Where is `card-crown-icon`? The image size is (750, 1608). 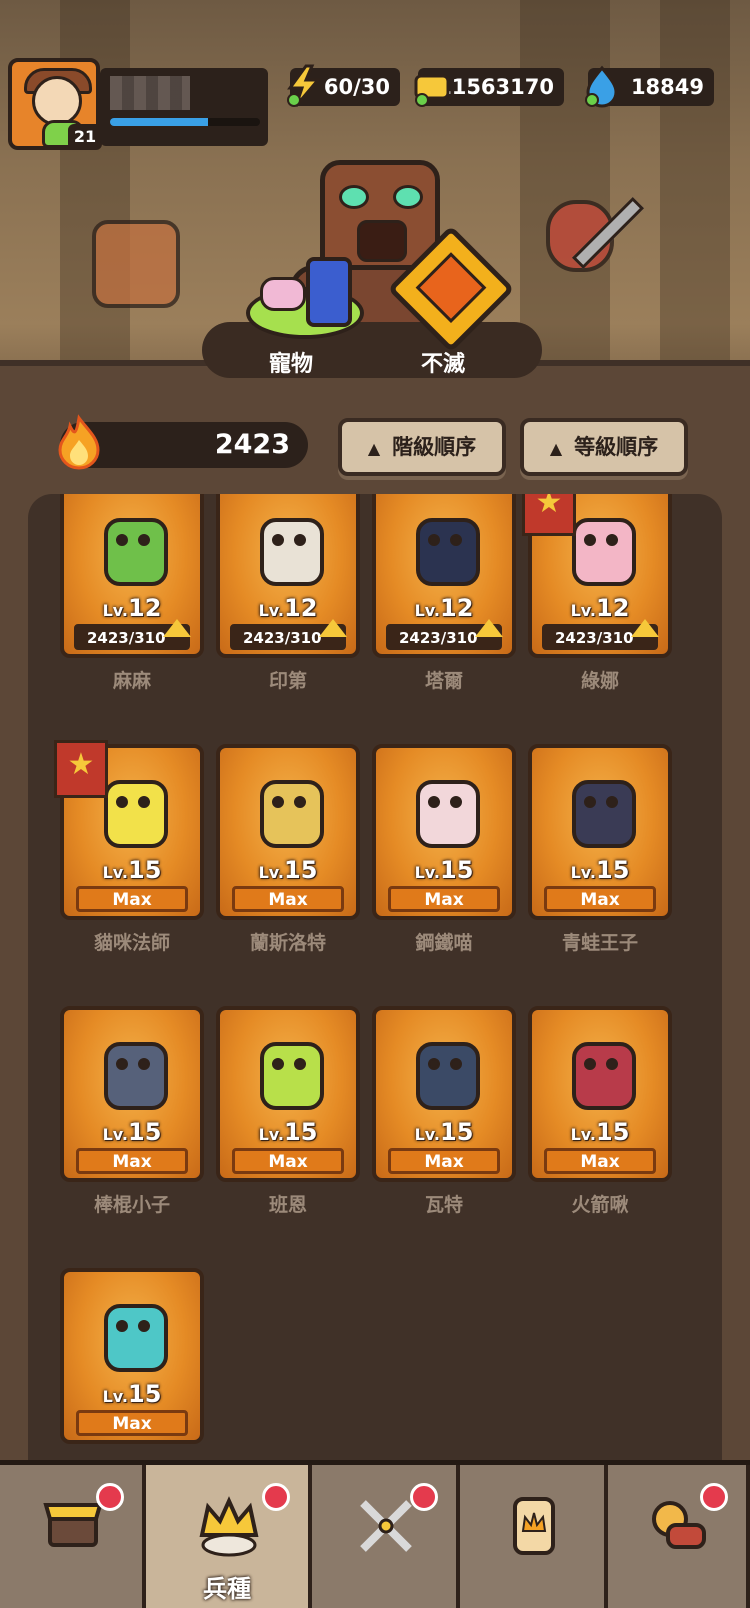
card-crown-icon is located at coordinates (534, 1526).